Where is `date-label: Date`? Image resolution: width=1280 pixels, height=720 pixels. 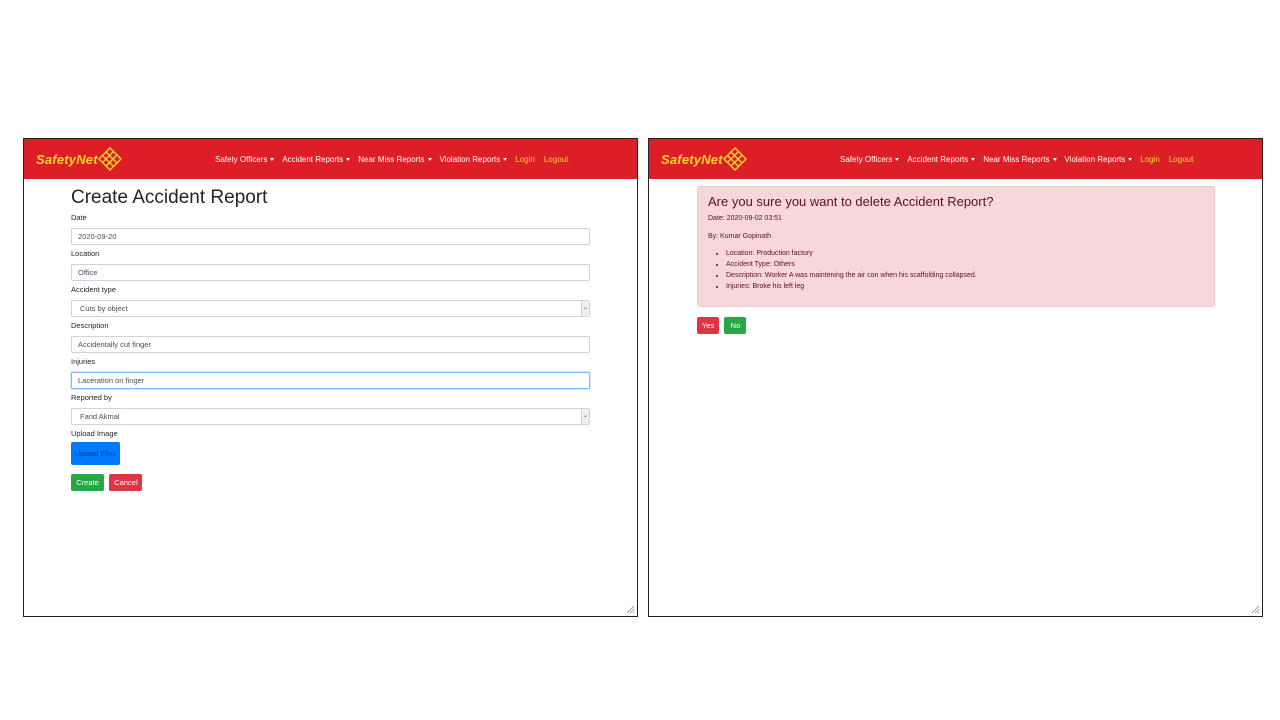
date-label: Date is located at coordinates (79, 217).